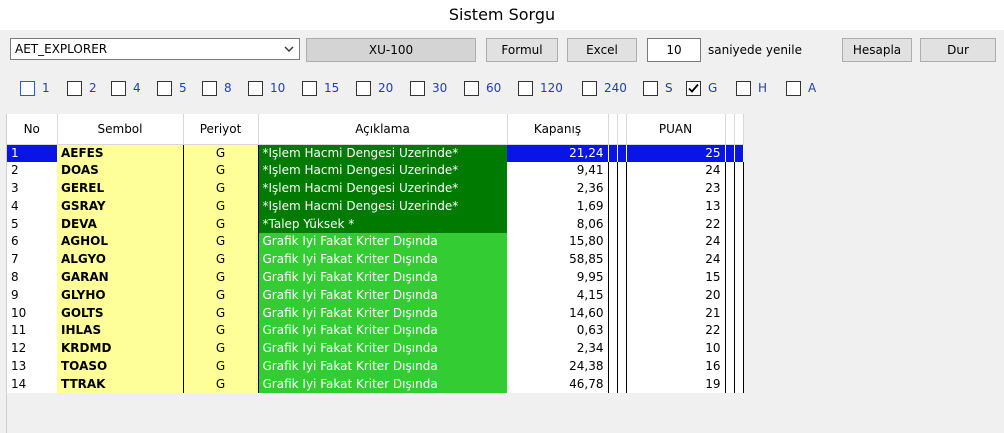 The height and width of the screenshot is (433, 1004). What do you see at coordinates (120, 153) in the screenshot?
I see `cell-symbol: AEFES` at bounding box center [120, 153].